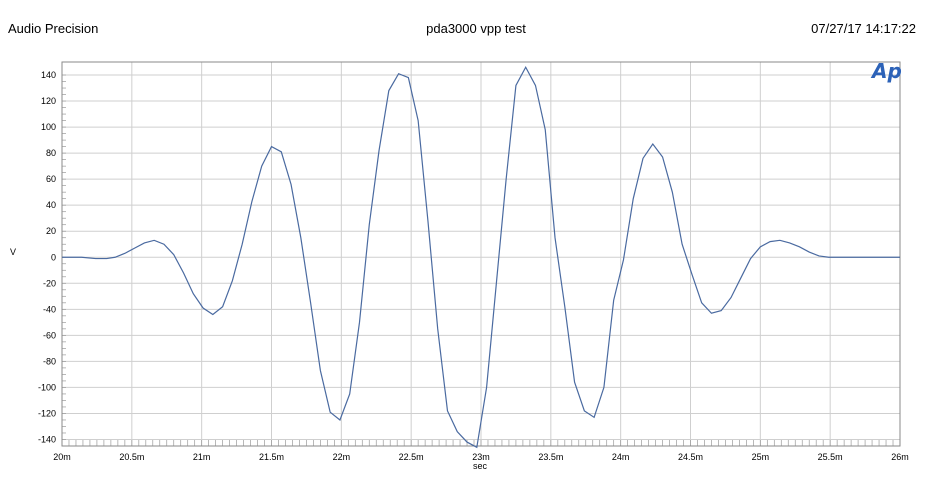 Image resolution: width=952 pixels, height=478 pixels. I want to click on y-tick-label: 20, so click(51, 231).